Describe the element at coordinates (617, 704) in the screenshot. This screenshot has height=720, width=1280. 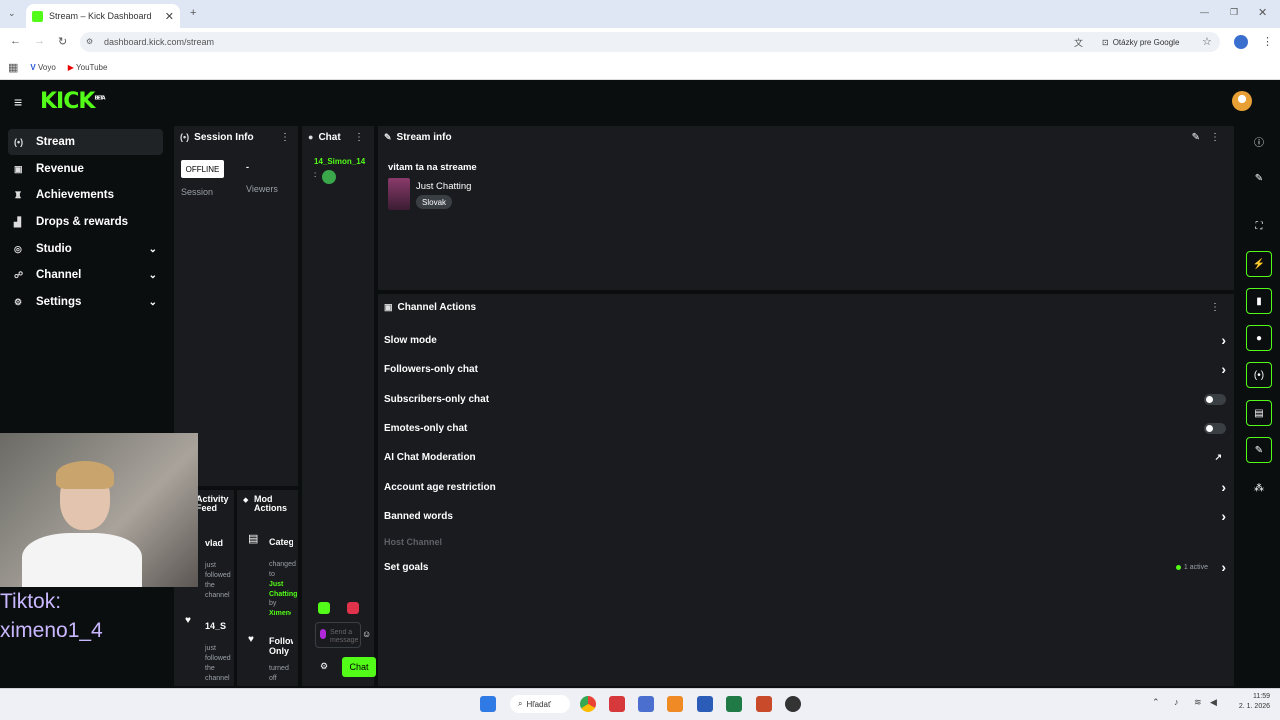
I see `app-red-icon` at that location.